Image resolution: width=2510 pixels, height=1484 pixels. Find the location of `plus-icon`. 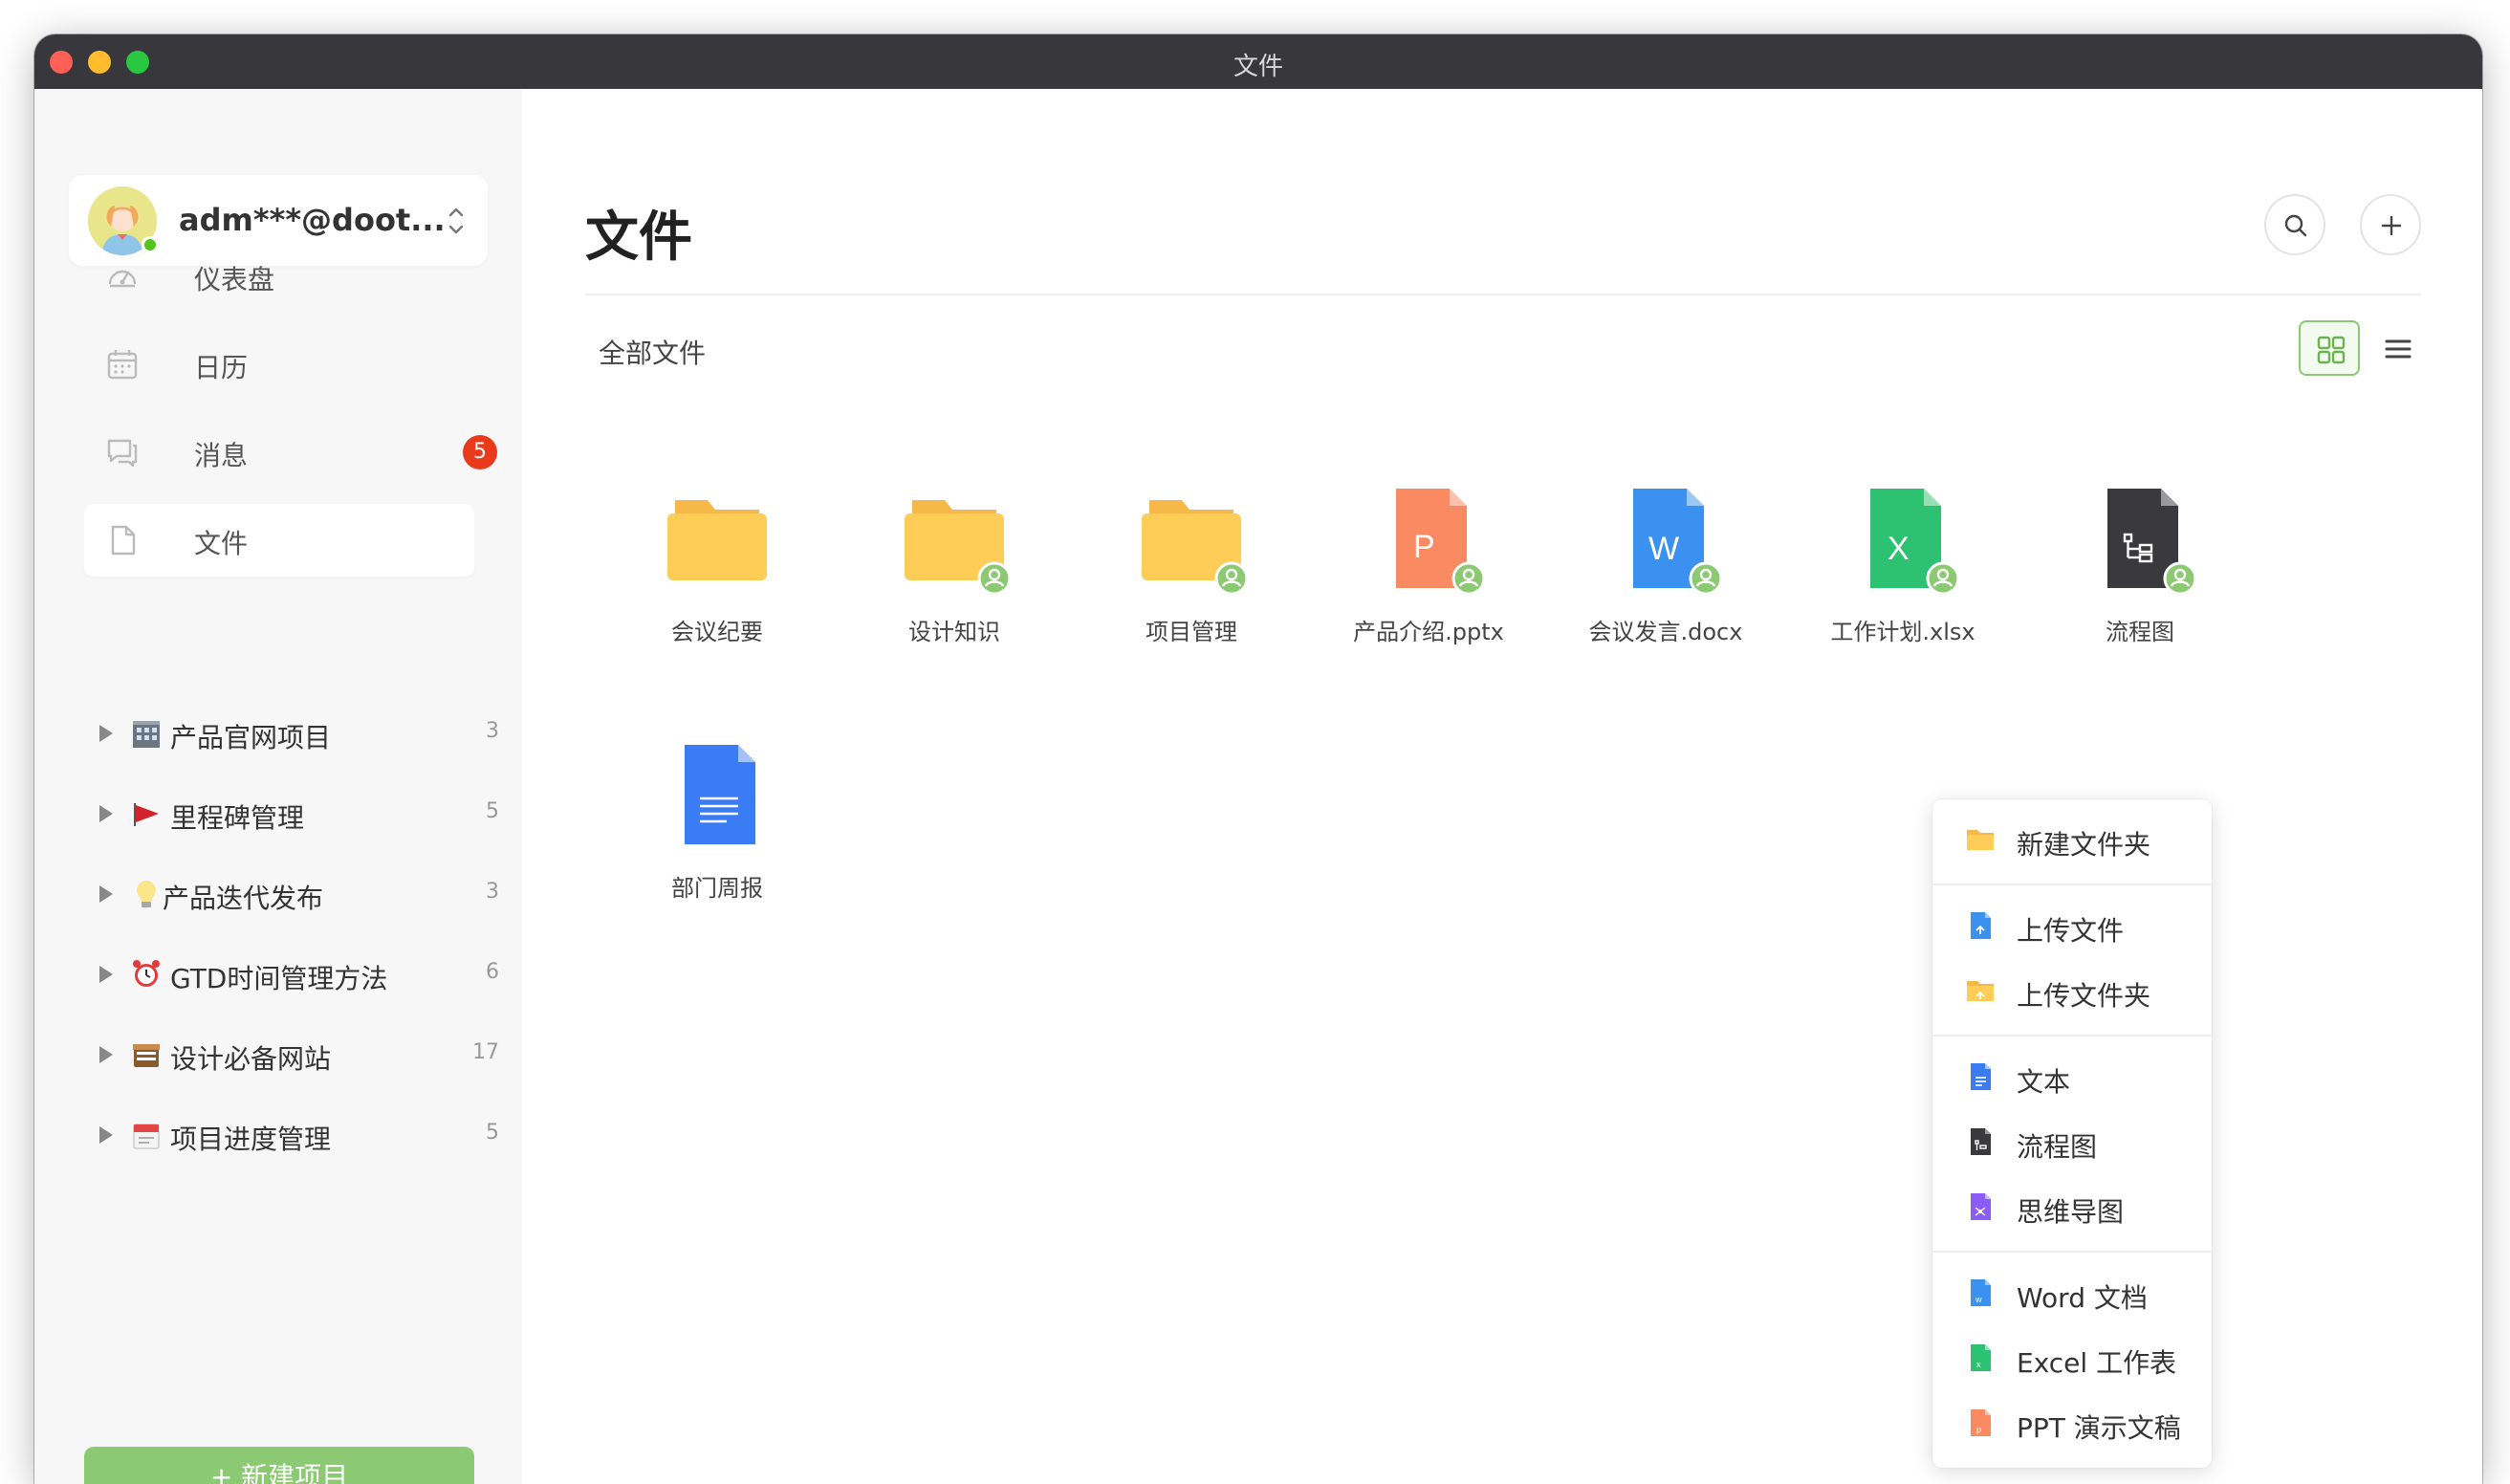

plus-icon is located at coordinates (2391, 226).